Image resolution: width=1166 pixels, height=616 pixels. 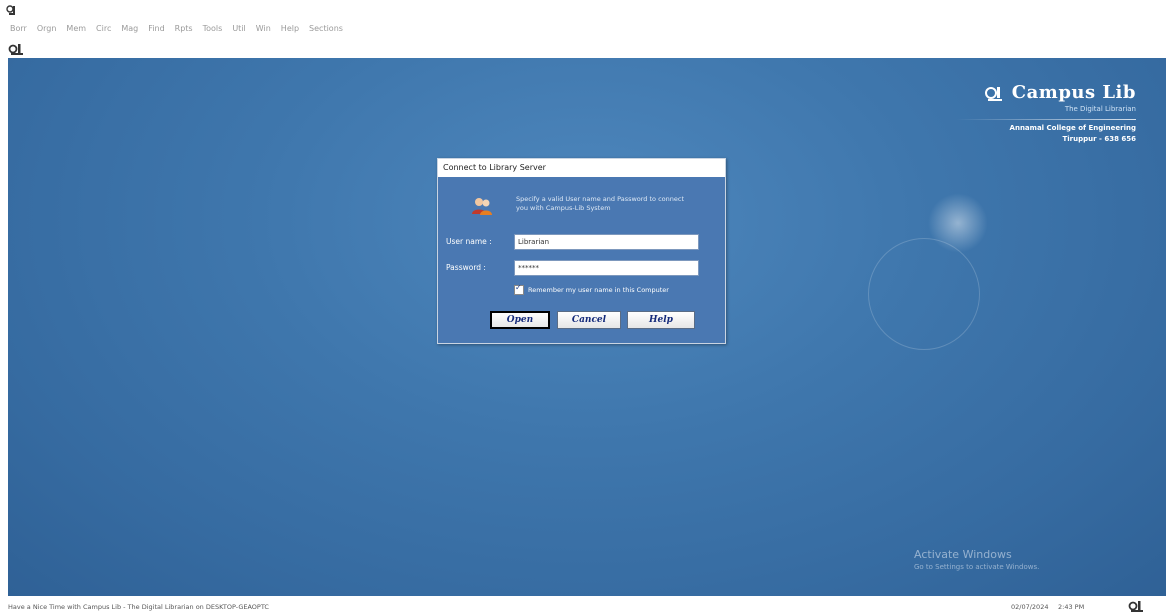 What do you see at coordinates (1100, 109) in the screenshot?
I see `brand-tagline: The Digital Librarian` at bounding box center [1100, 109].